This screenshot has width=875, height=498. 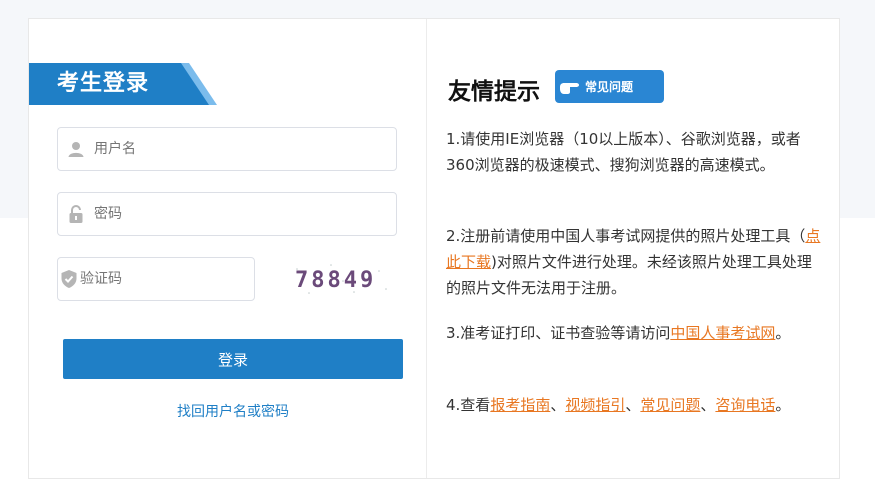 I want to click on exam-guide-link: 报考指南, so click(x=520, y=405).